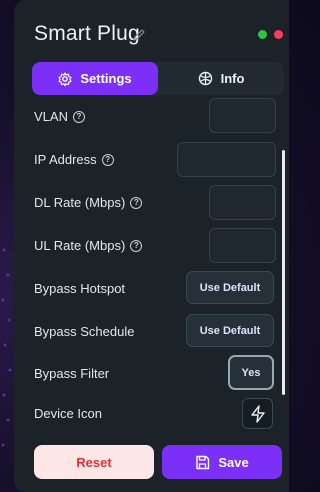 Image resolution: width=320 pixels, height=492 pixels. What do you see at coordinates (151, 292) in the screenshot?
I see `row-bypass-hotspot: Bypass Hotspot Use Default` at bounding box center [151, 292].